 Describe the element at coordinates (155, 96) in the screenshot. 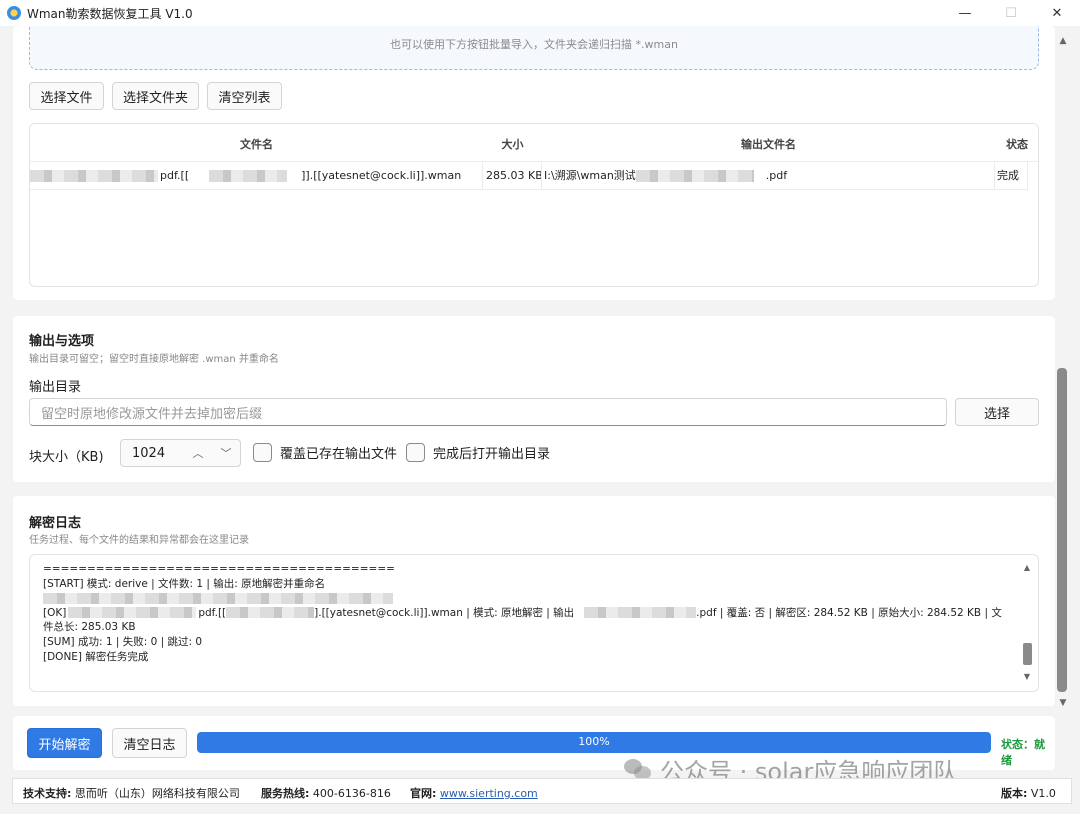

I see `select-folder-button: 选择文件夹` at that location.